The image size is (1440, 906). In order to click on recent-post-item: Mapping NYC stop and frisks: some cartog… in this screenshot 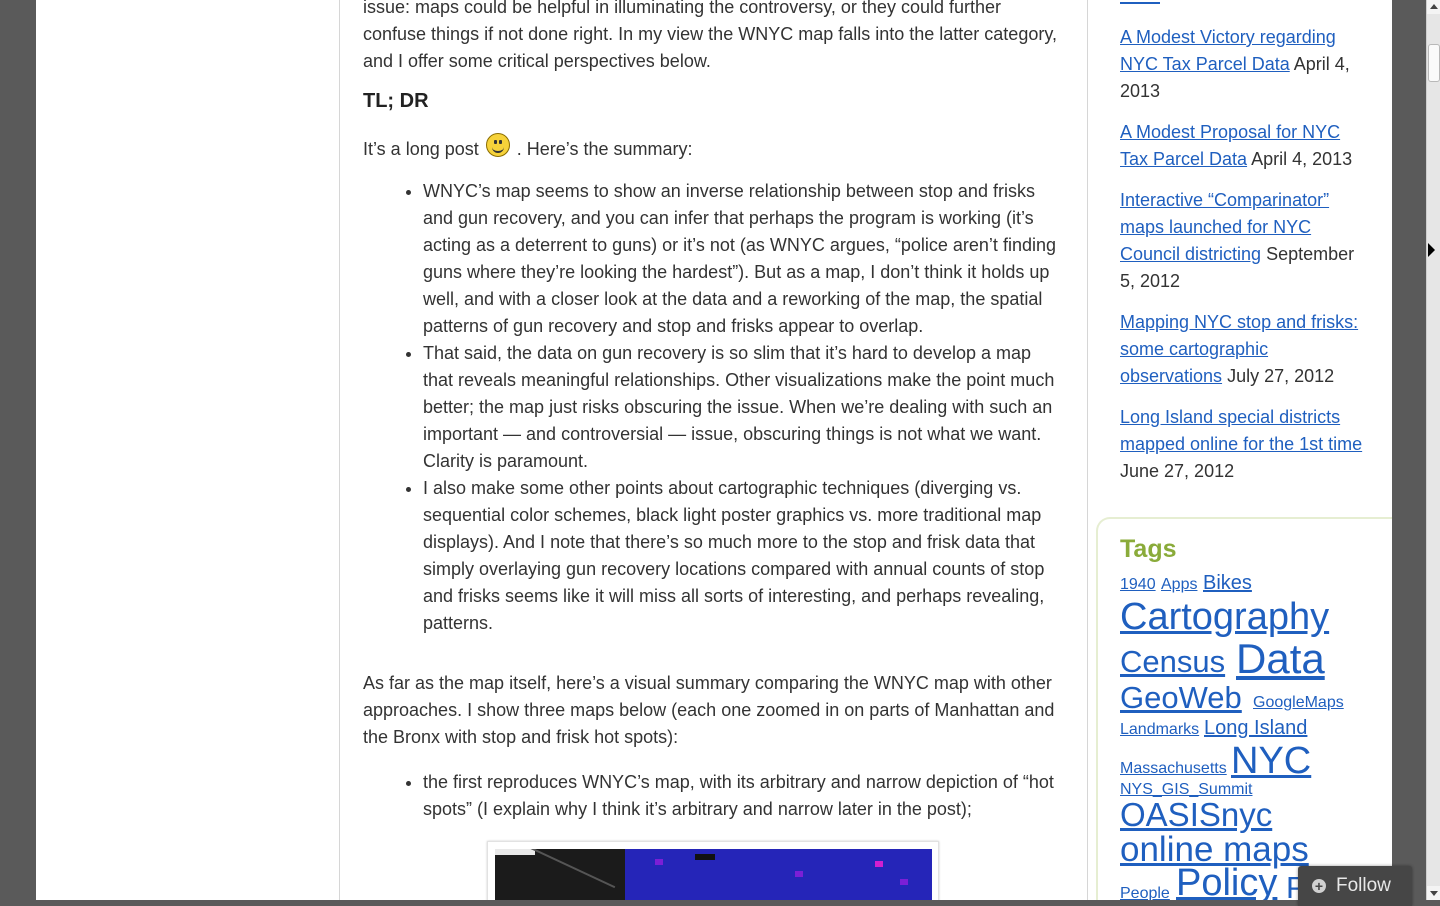, I will do `click(1245, 349)`.